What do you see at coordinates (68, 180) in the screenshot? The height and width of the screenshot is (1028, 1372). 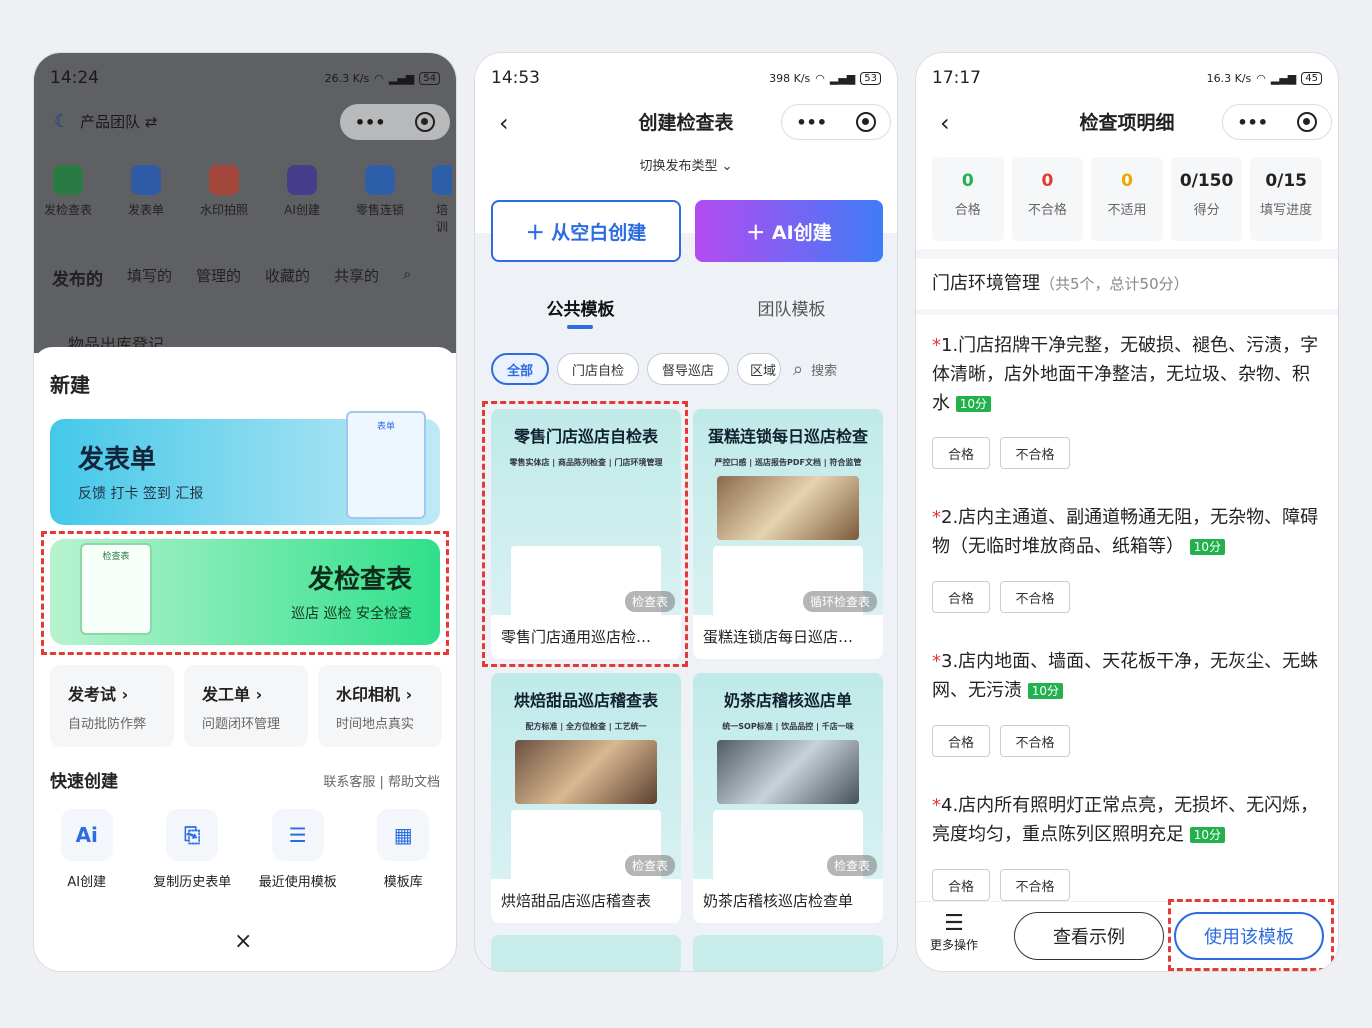 I see `checklist-icon` at bounding box center [68, 180].